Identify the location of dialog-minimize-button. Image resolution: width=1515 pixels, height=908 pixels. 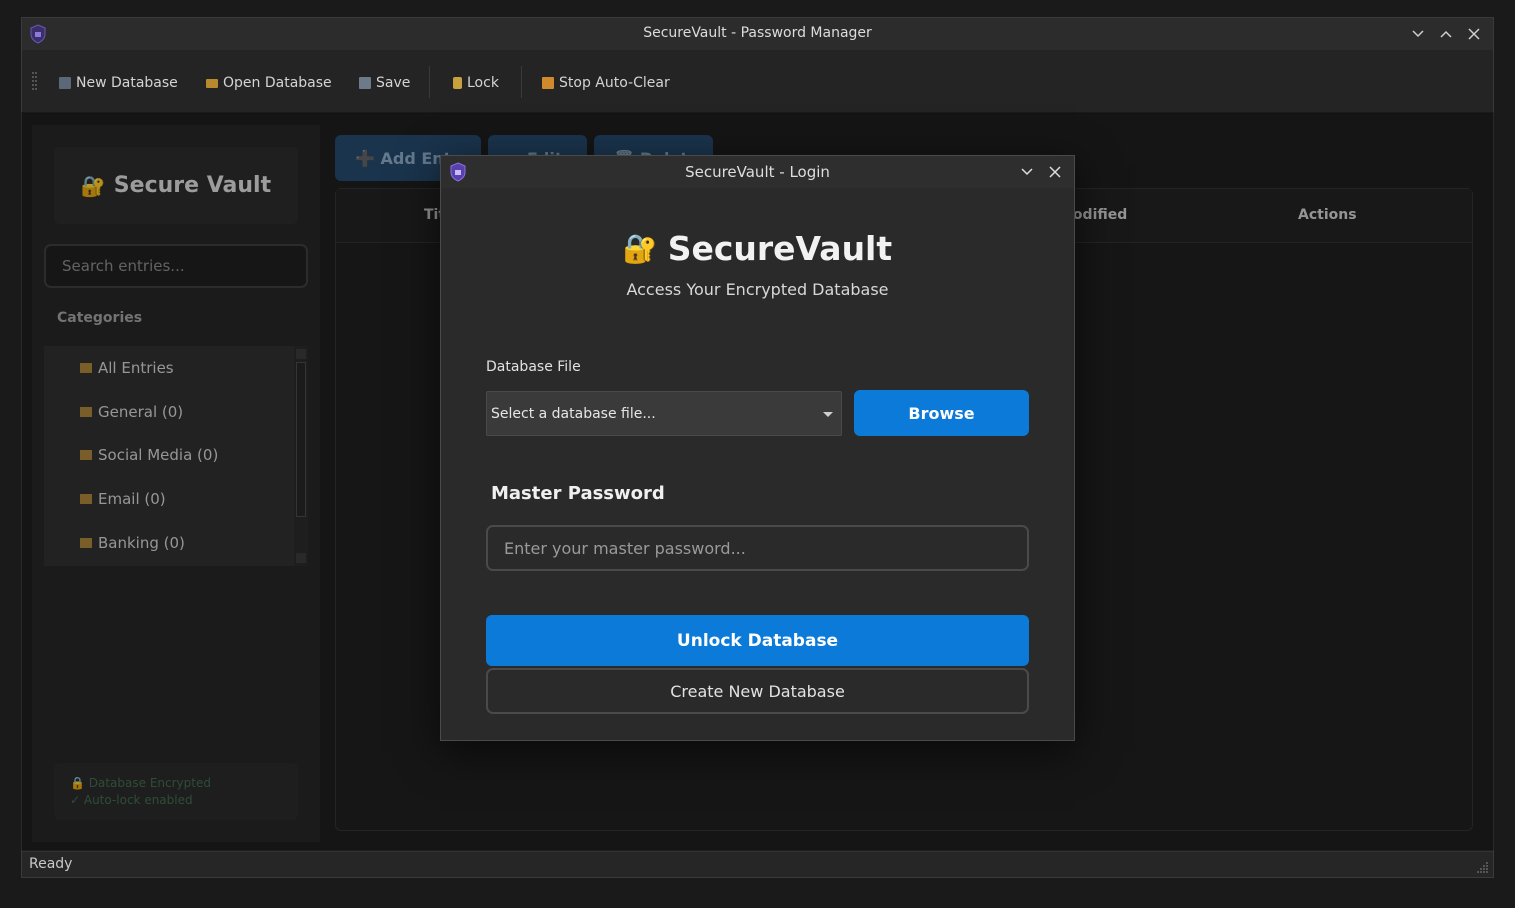
(1027, 172).